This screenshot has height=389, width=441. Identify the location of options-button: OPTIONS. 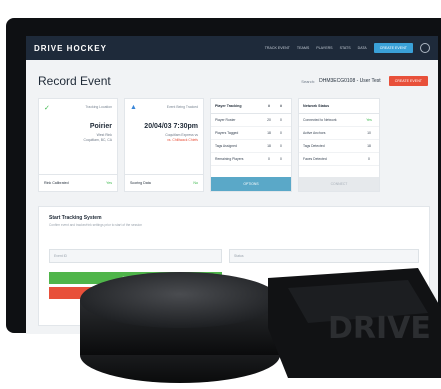
(251, 184).